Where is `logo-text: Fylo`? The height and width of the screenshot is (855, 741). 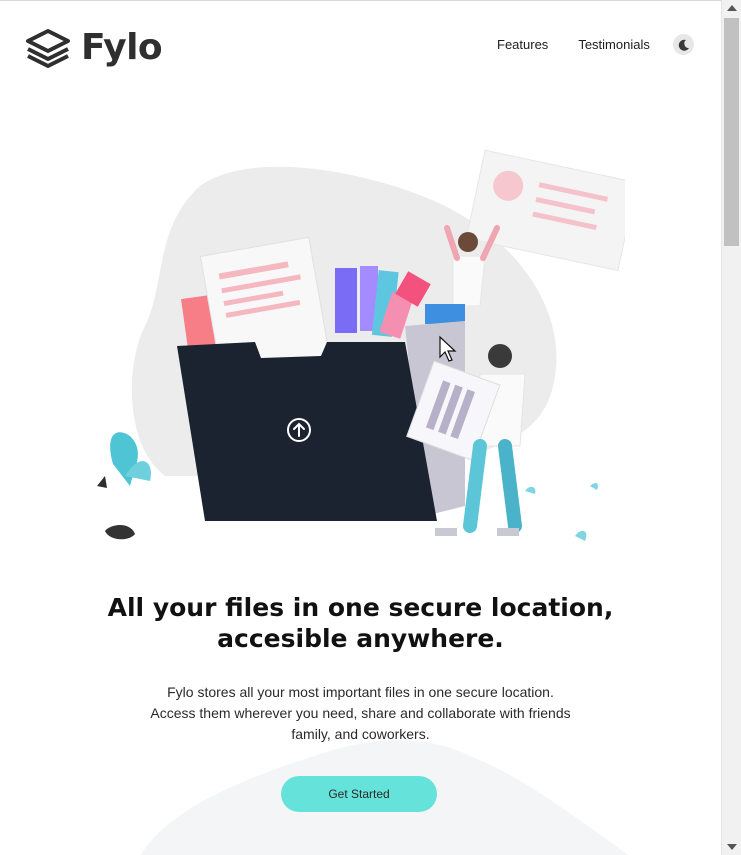
logo-text: Fylo is located at coordinates (122, 47).